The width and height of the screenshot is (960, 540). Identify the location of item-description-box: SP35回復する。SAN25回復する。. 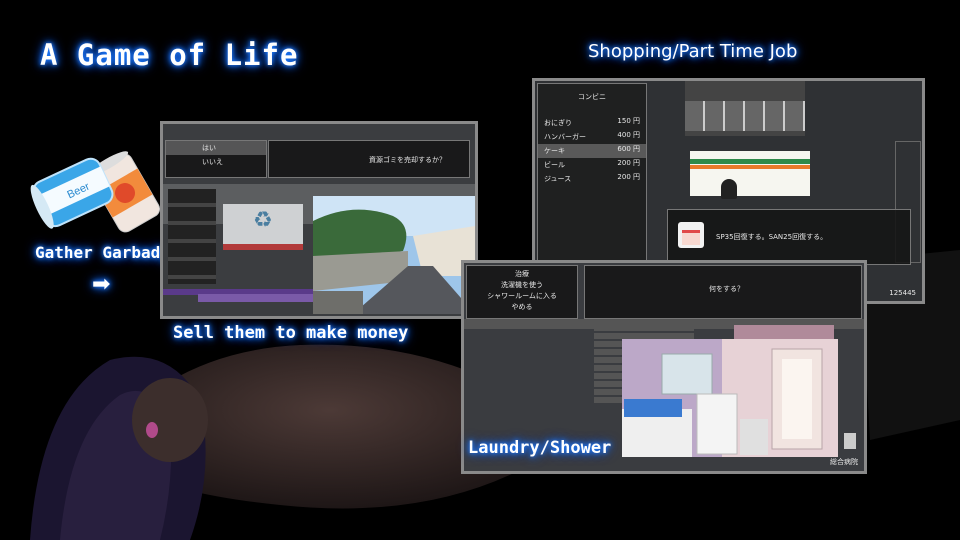
(789, 237).